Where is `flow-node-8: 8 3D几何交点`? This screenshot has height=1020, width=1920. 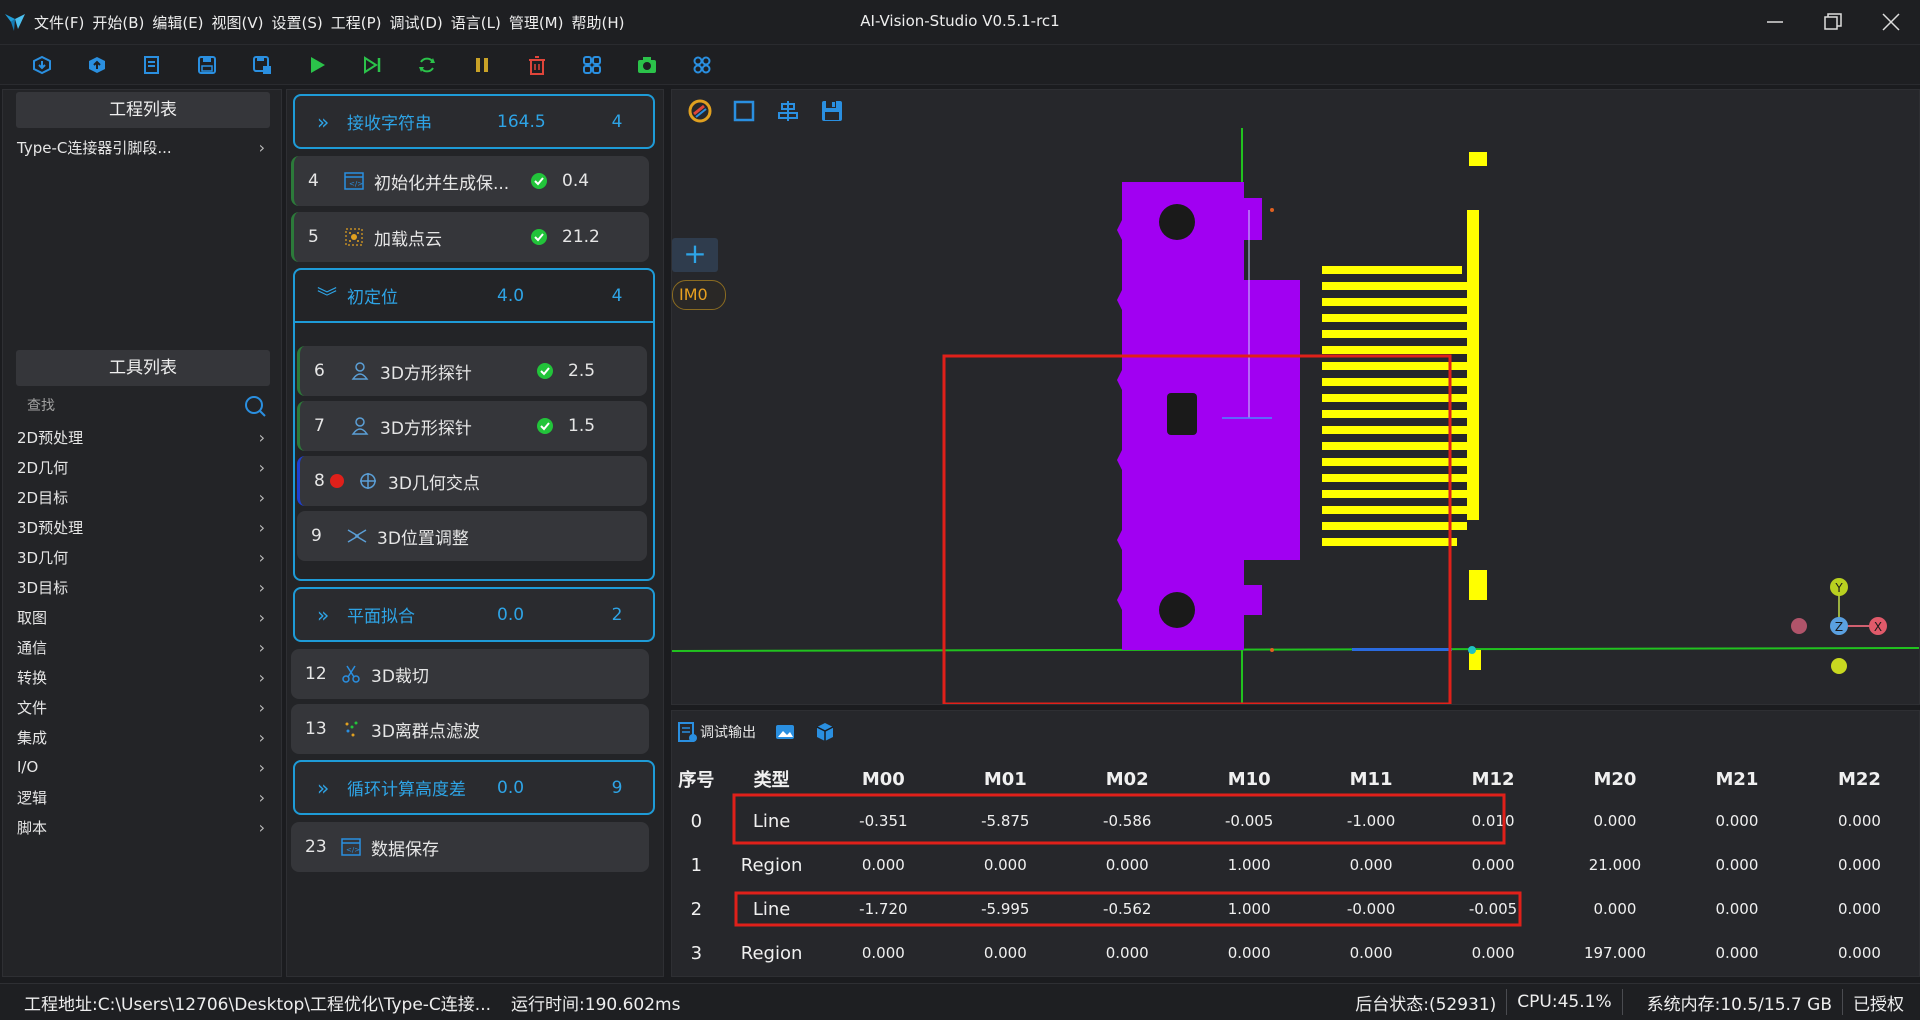 flow-node-8: 8 3D几何交点 is located at coordinates (472, 481).